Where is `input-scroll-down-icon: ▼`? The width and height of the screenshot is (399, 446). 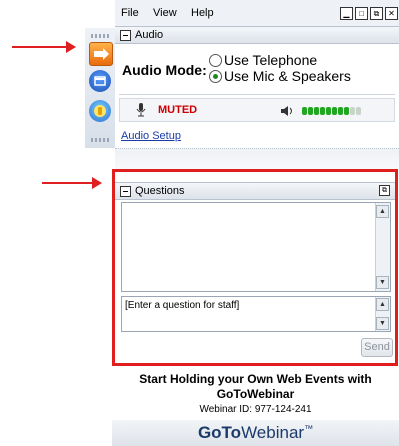 input-scroll-down-icon: ▼ is located at coordinates (382, 323).